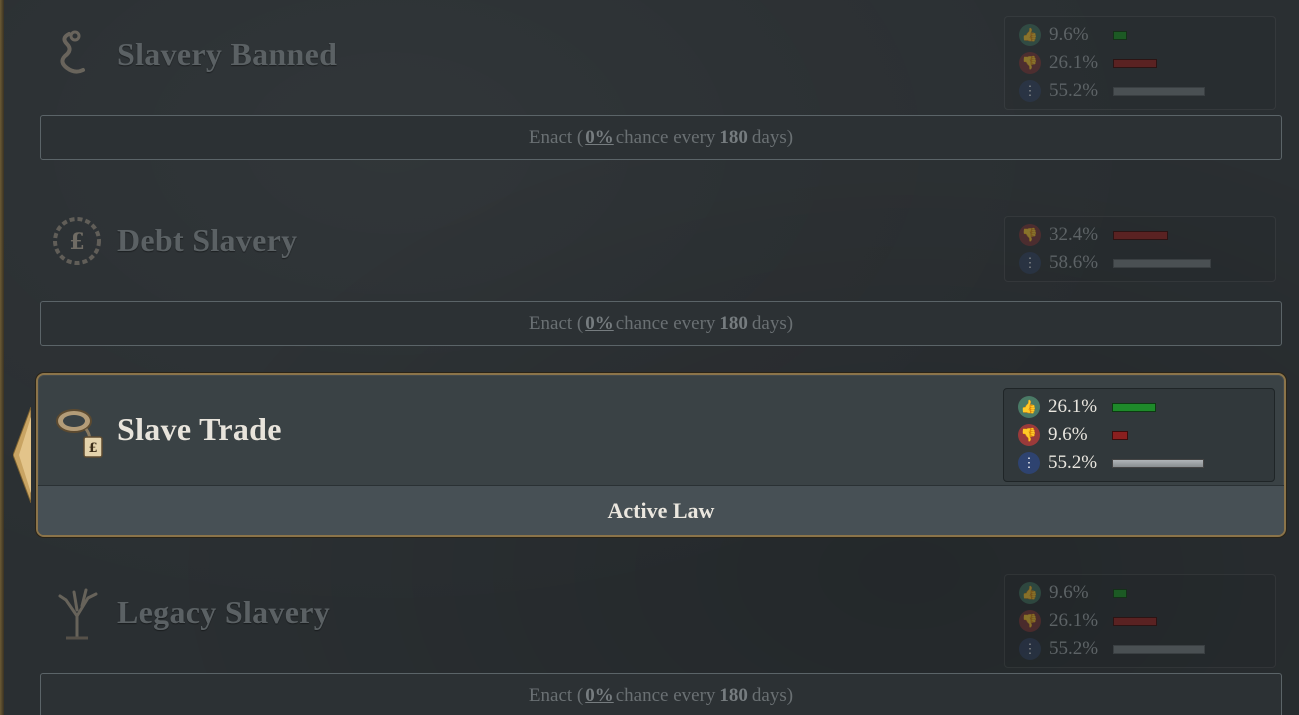 The height and width of the screenshot is (715, 1299). I want to click on support-approve-row: 👍 26.1%, so click(1139, 407).